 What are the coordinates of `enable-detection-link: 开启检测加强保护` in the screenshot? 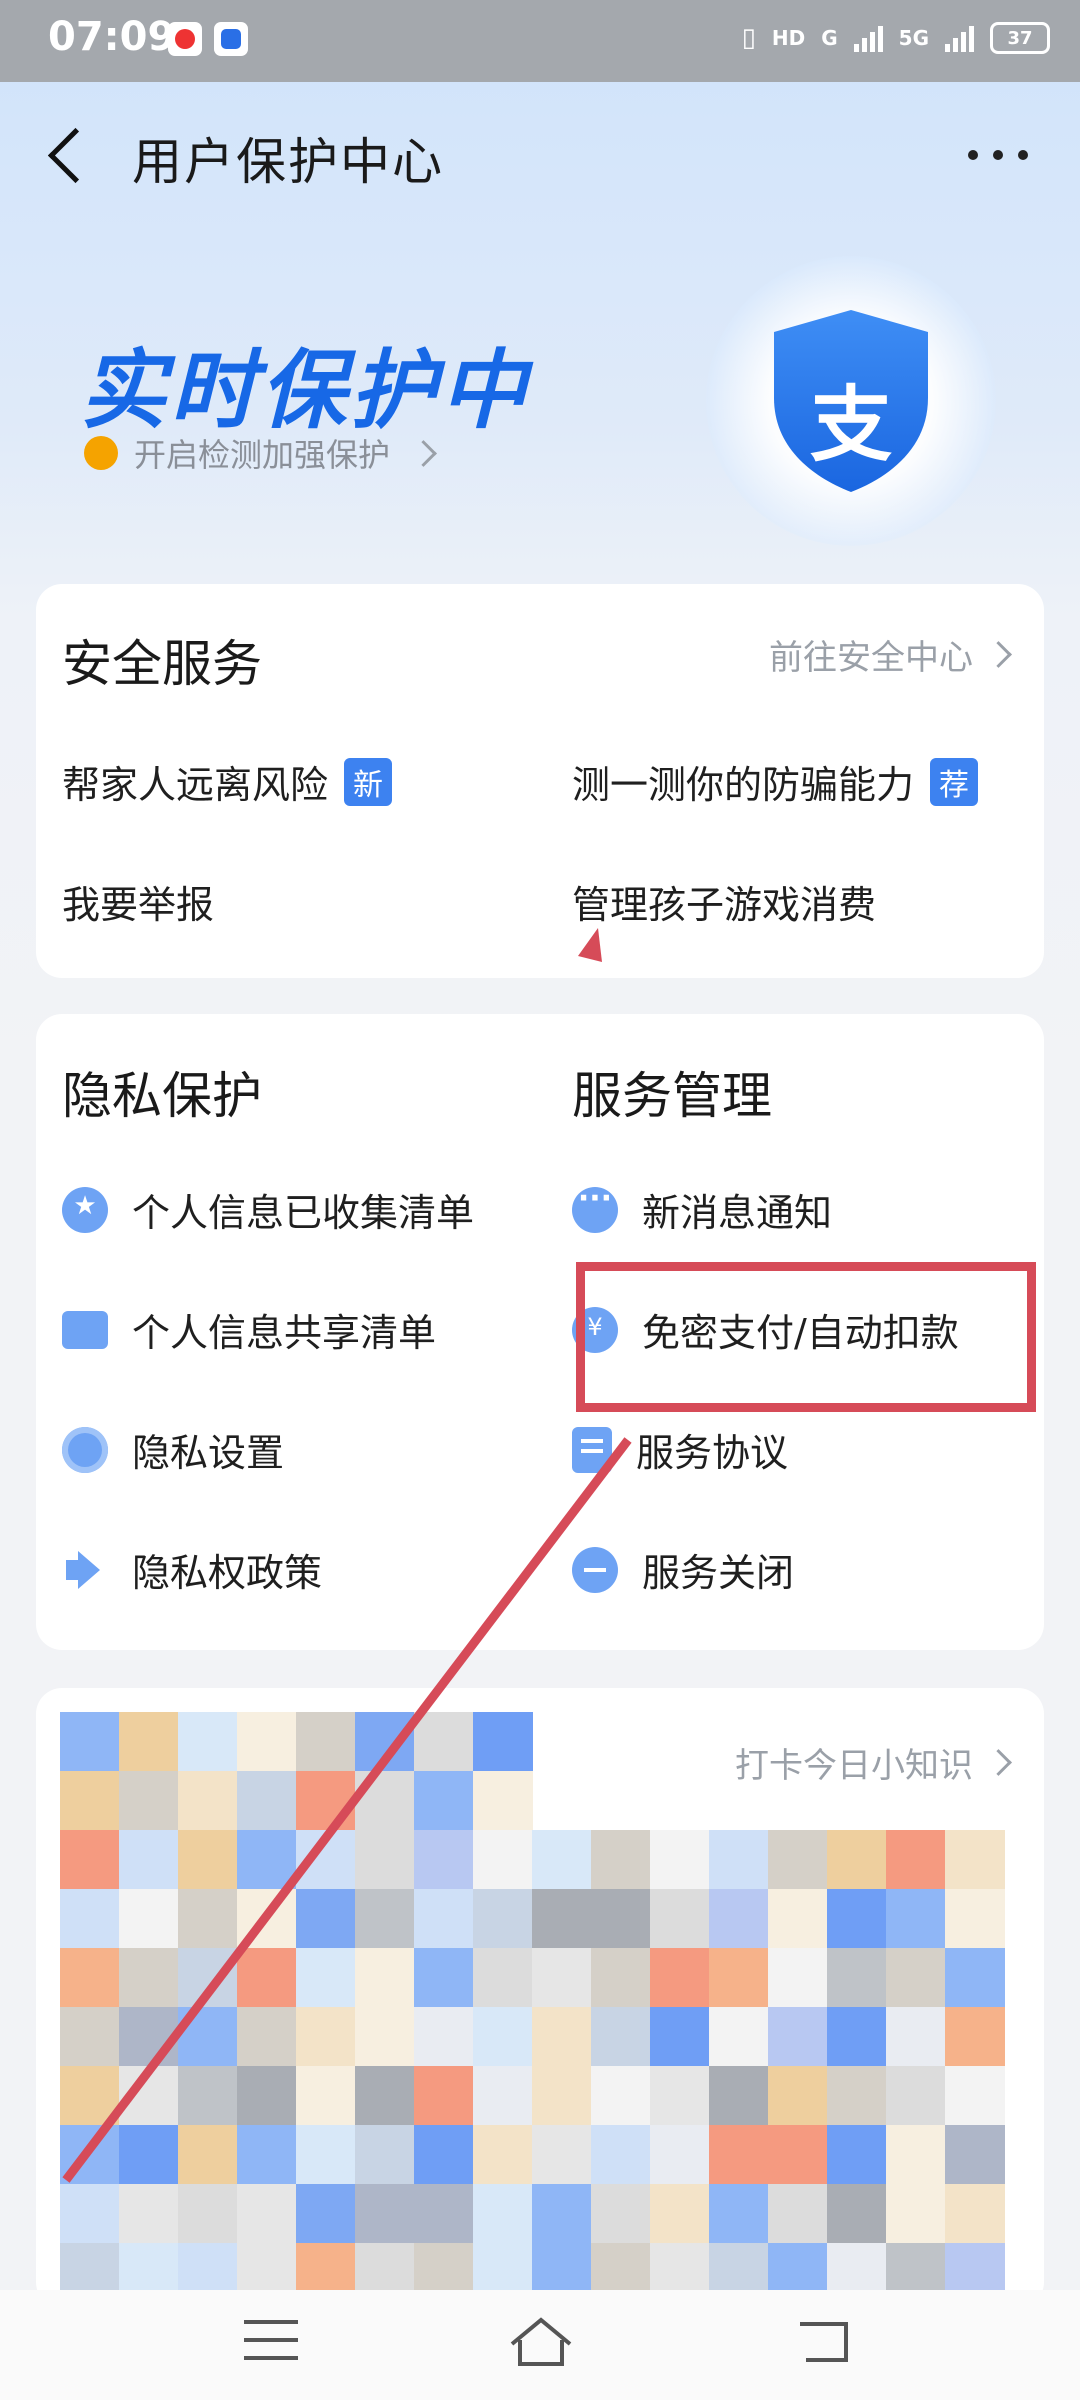 It's located at (260, 453).